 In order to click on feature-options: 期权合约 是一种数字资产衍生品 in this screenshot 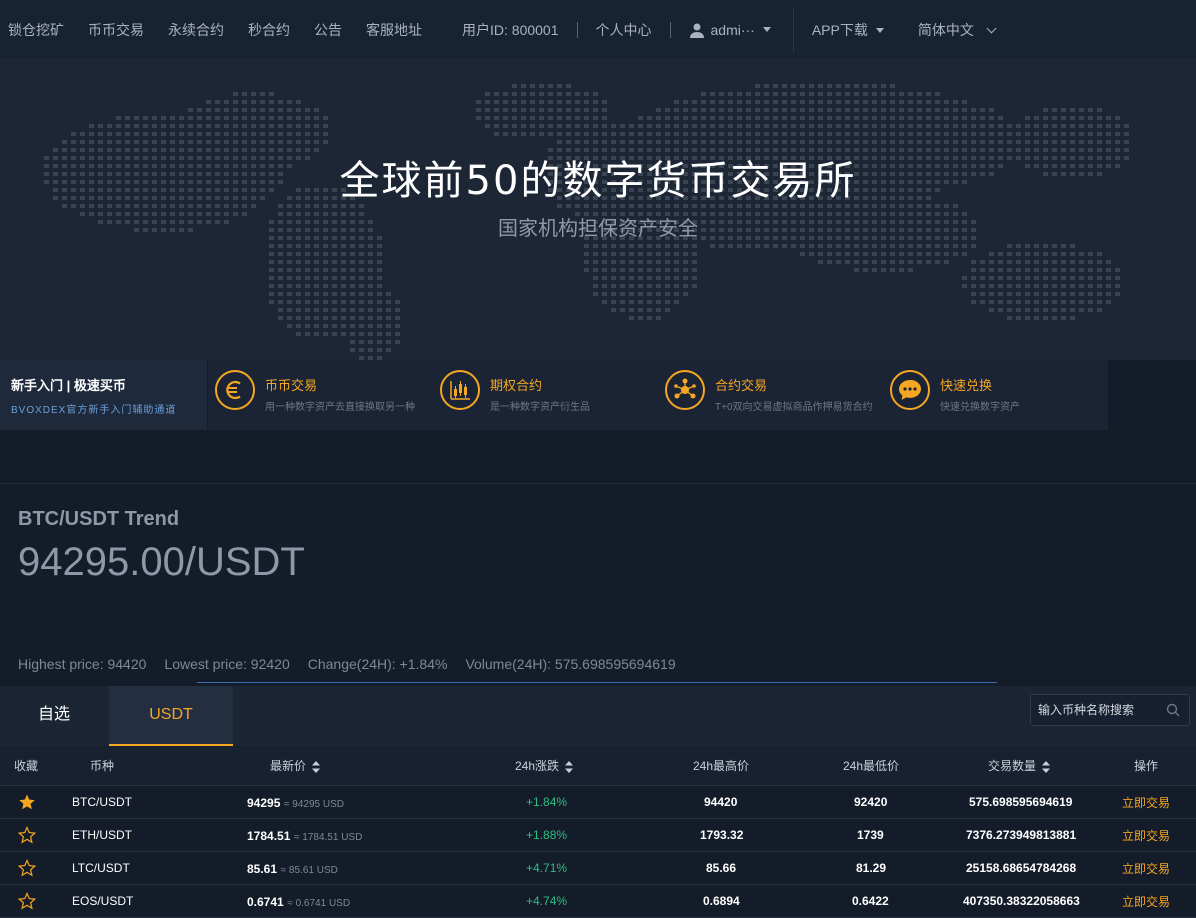, I will do `click(545, 395)`.